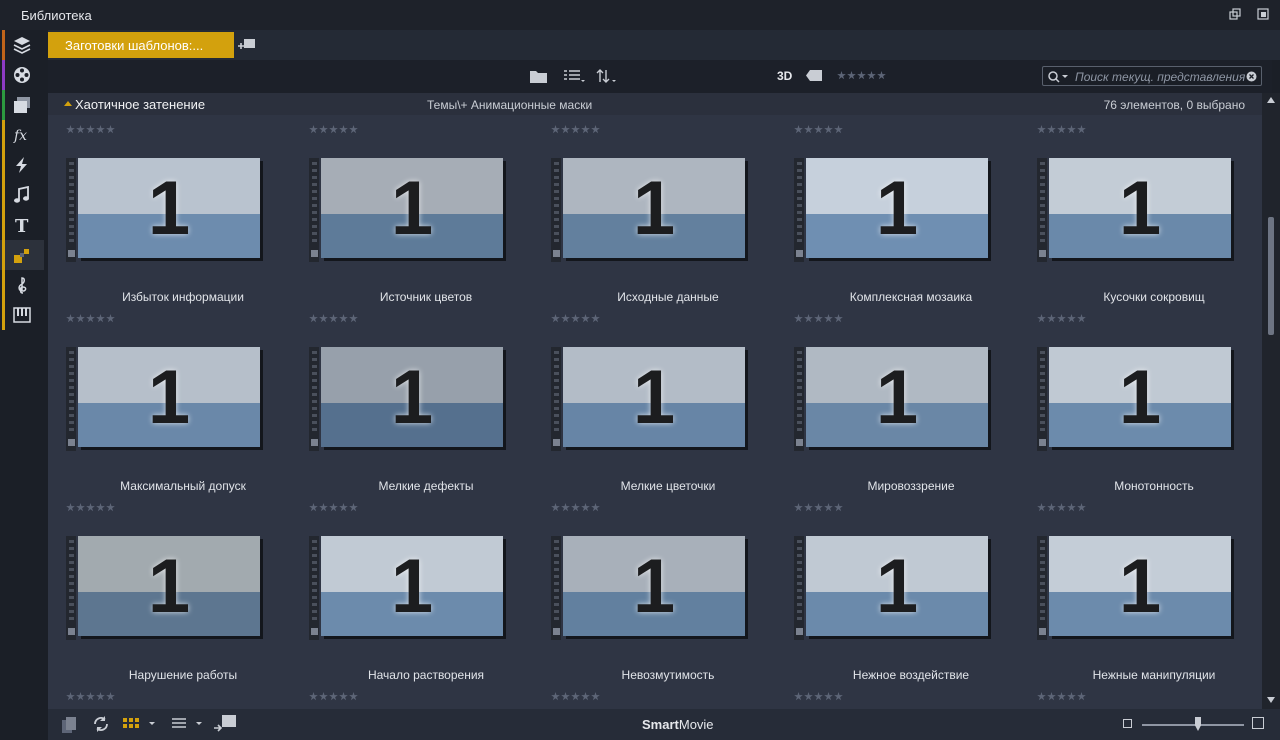 The image size is (1280, 740). Describe the element at coordinates (1235, 14) in the screenshot. I see `undock-icon` at that location.